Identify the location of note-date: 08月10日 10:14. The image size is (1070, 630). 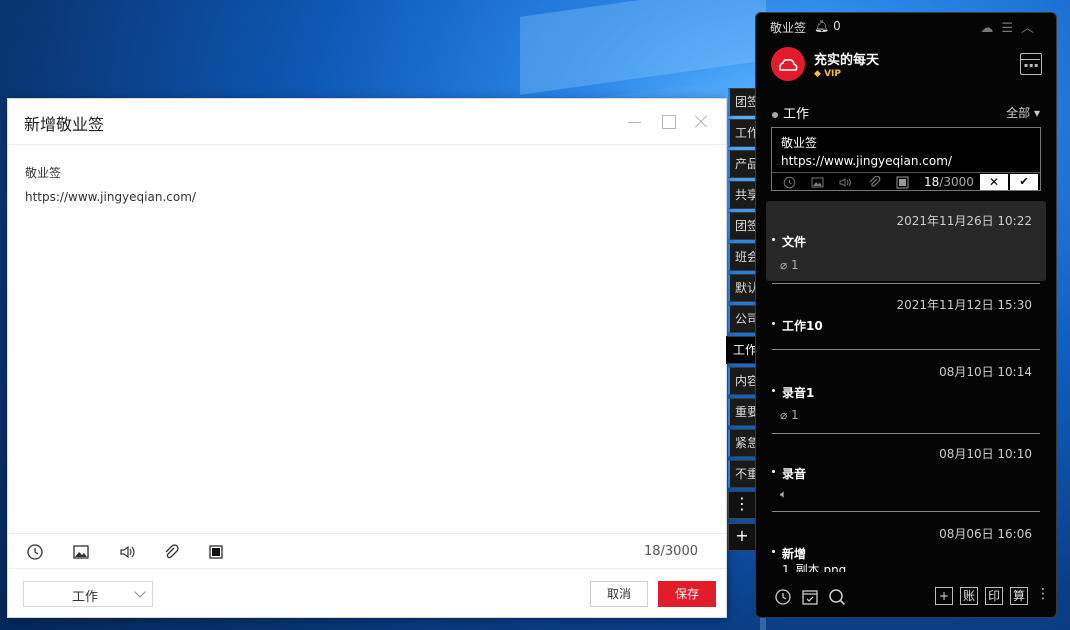
(985, 372).